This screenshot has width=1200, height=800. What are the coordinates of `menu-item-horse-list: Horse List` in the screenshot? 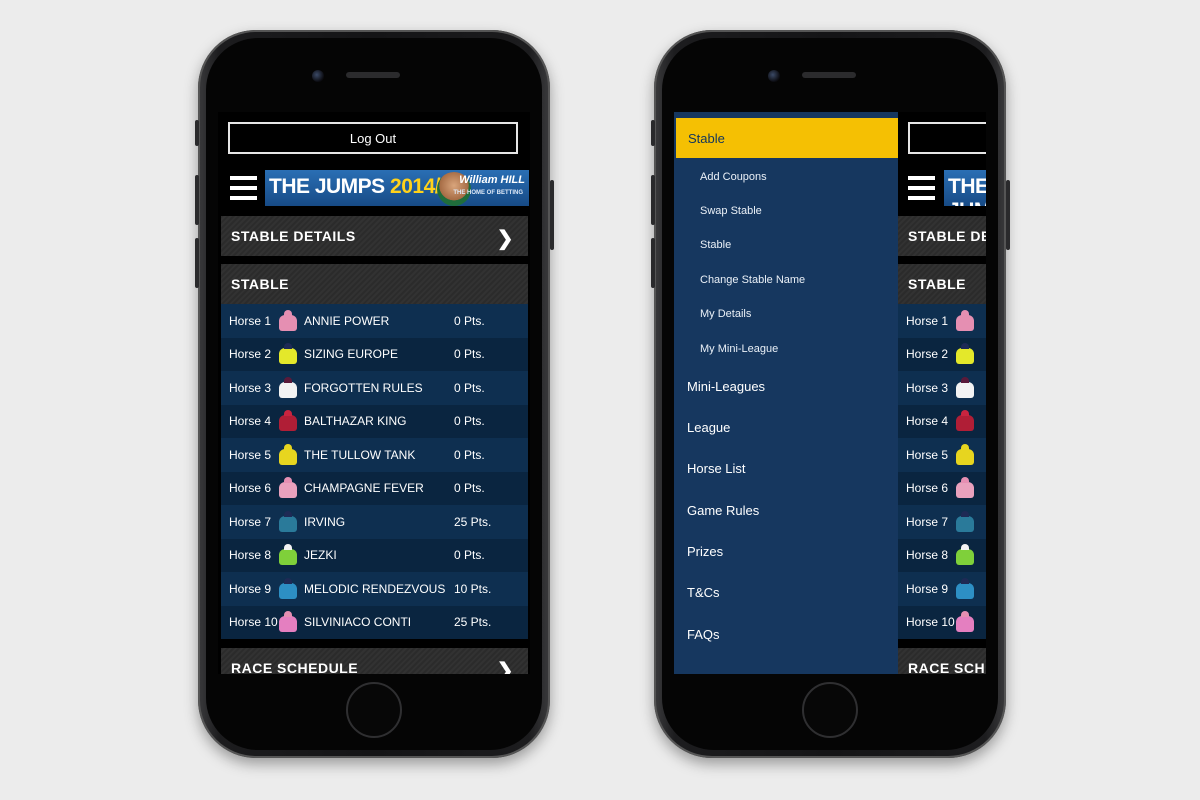 It's located at (716, 468).